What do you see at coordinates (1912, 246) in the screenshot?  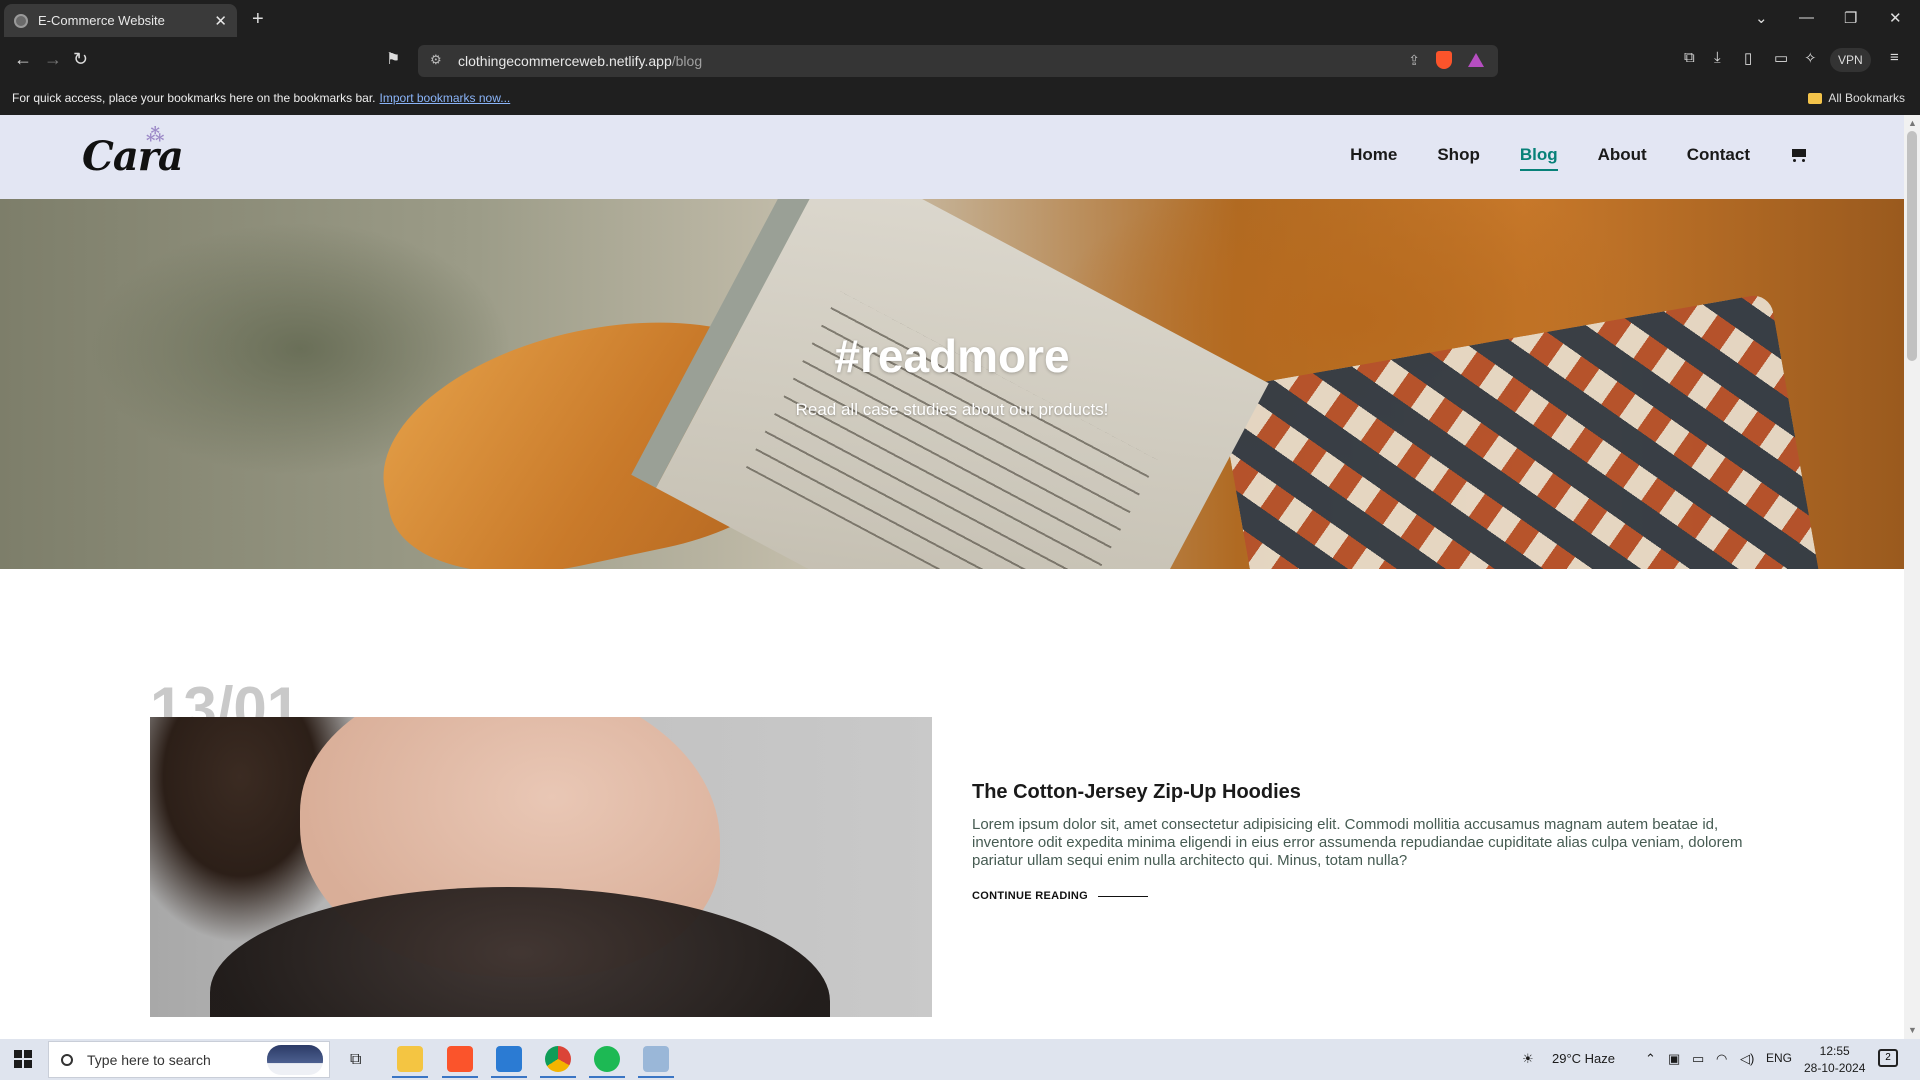 I see `scrollbar-thumb` at bounding box center [1912, 246].